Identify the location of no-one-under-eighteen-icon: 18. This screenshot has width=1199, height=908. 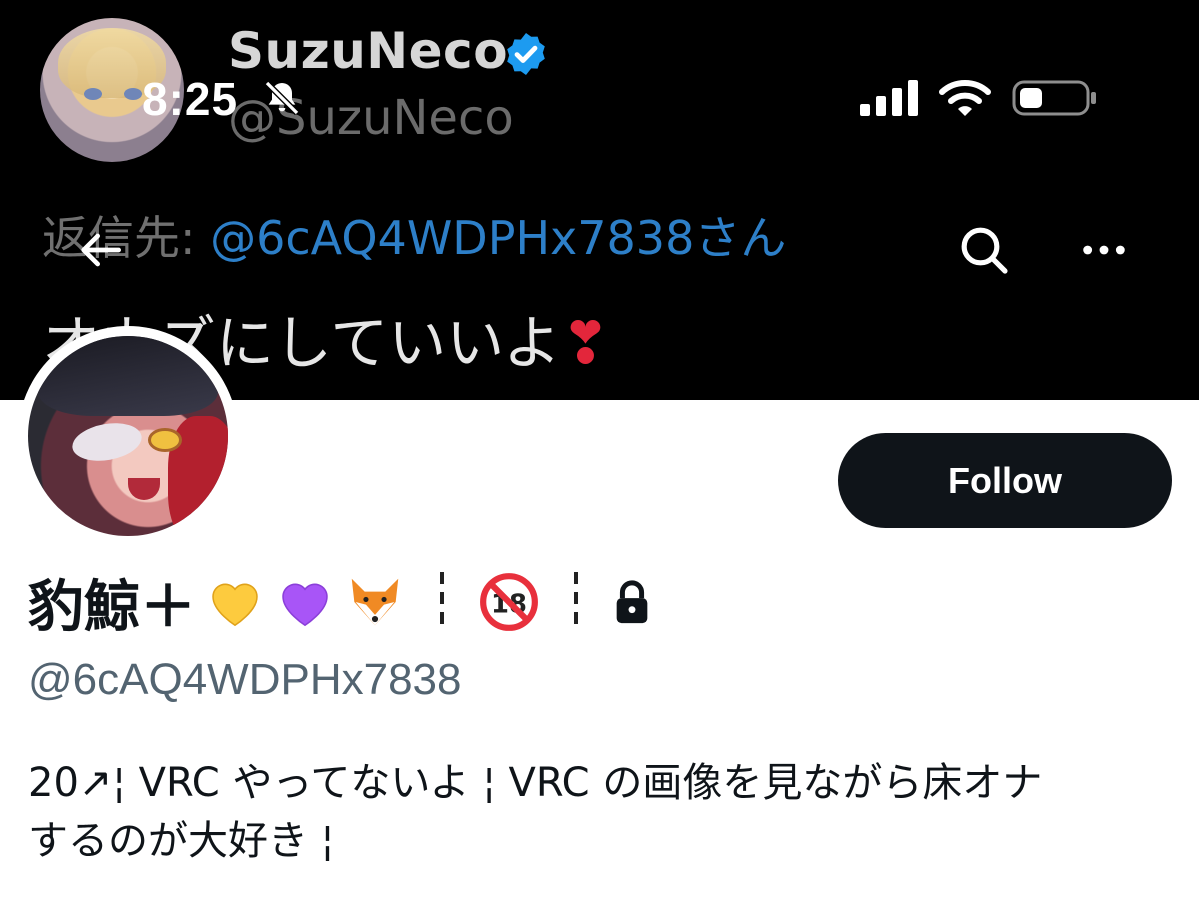
(509, 602).